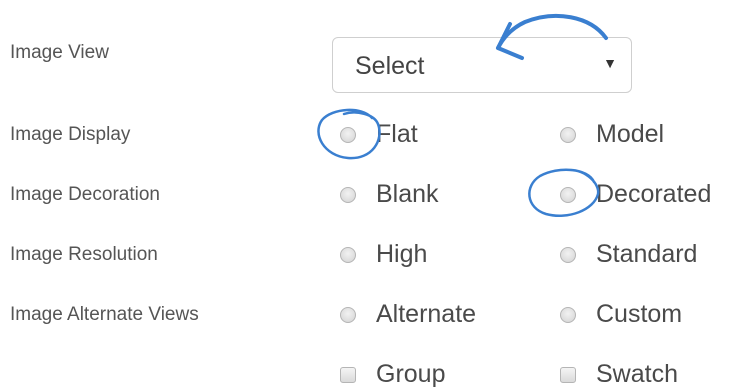 The height and width of the screenshot is (392, 729). What do you see at coordinates (407, 194) in the screenshot?
I see `decoration-option-blank-label: Blank` at bounding box center [407, 194].